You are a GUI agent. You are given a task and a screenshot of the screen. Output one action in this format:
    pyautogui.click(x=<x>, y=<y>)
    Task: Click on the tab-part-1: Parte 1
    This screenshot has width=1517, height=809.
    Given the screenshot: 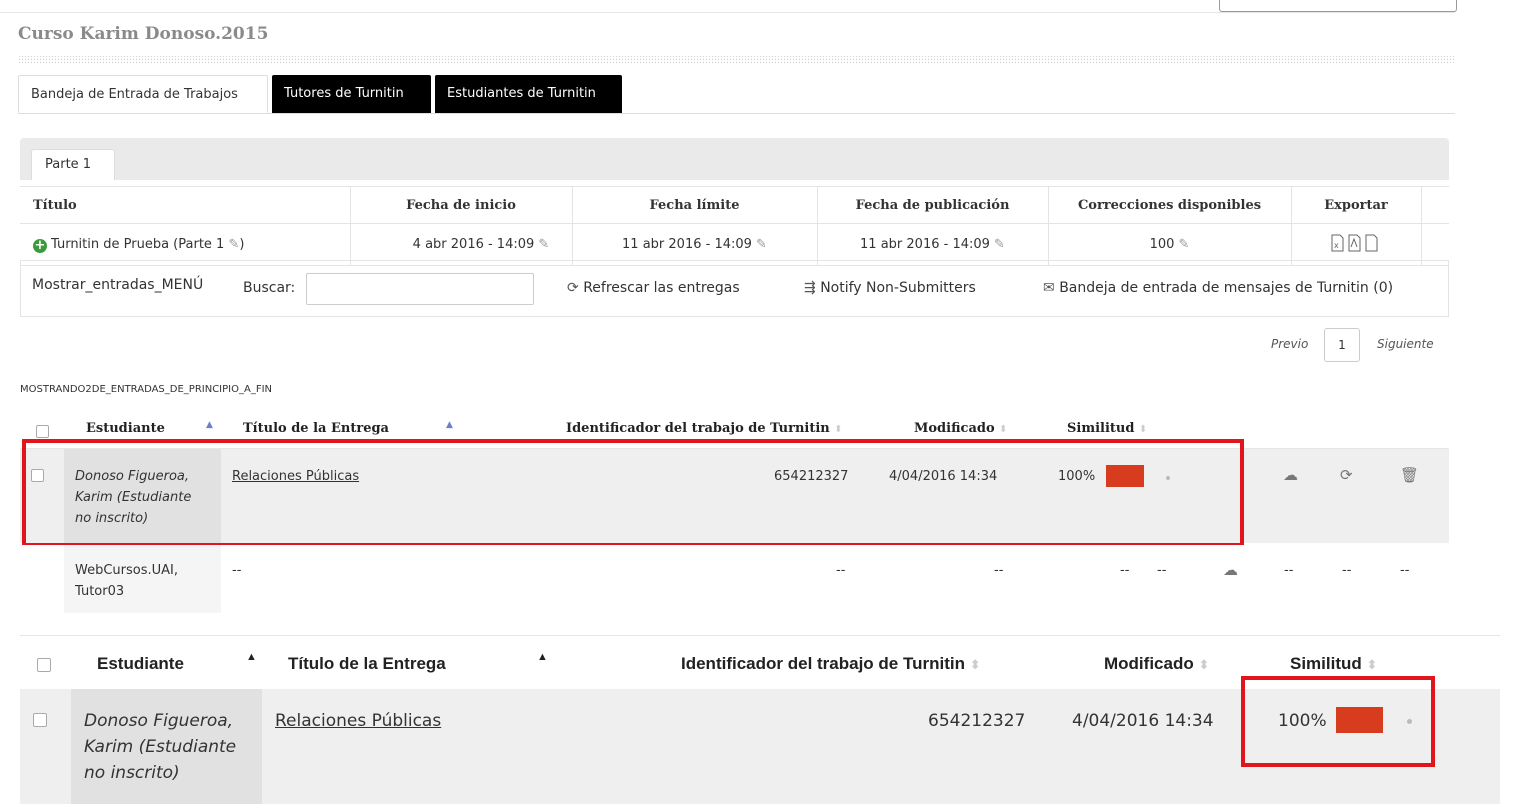 What is the action you would take?
    pyautogui.click(x=73, y=164)
    